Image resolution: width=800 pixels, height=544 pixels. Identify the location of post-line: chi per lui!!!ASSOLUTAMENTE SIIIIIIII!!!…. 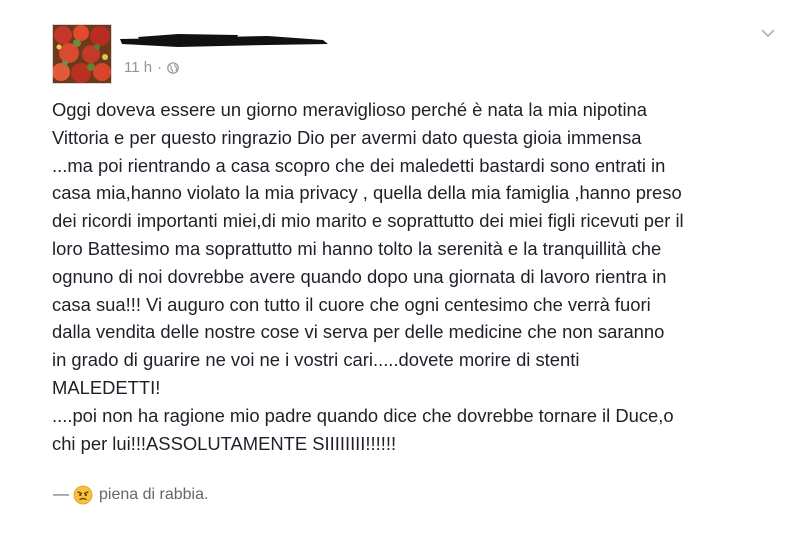
(224, 443).